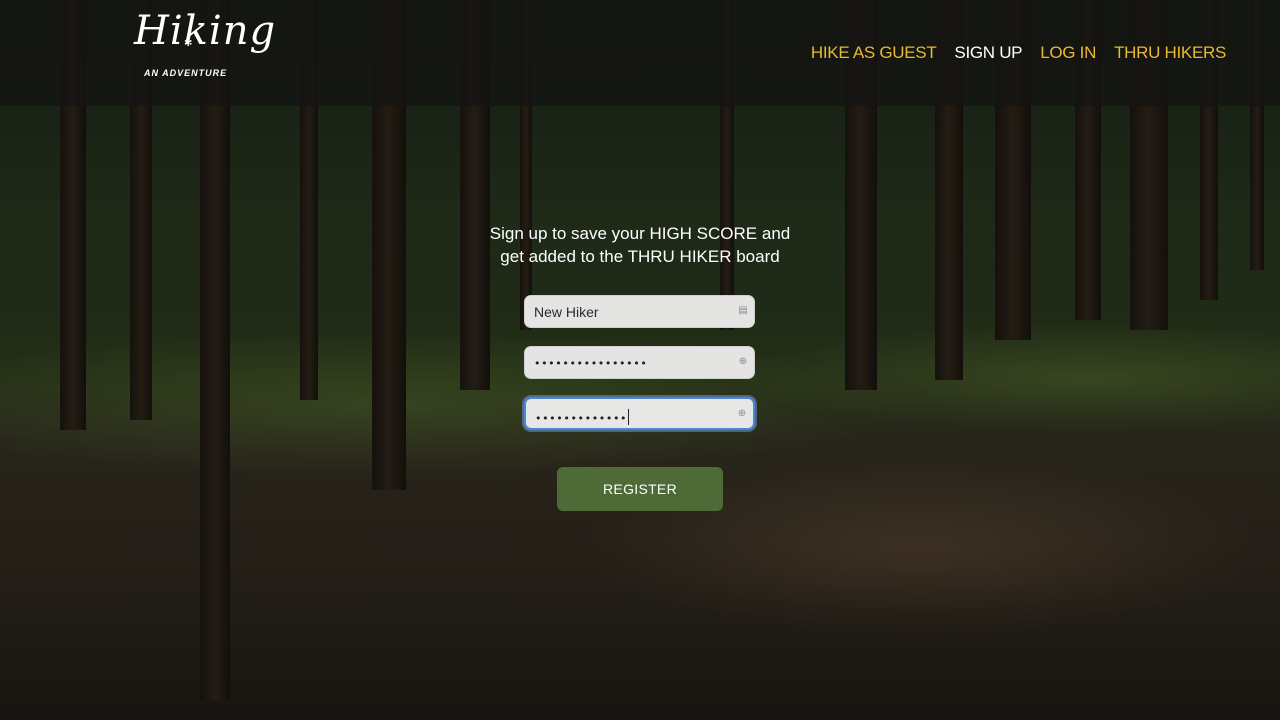 The width and height of the screenshot is (1280, 720). I want to click on nav-log-in: LOG IN, so click(1068, 53).